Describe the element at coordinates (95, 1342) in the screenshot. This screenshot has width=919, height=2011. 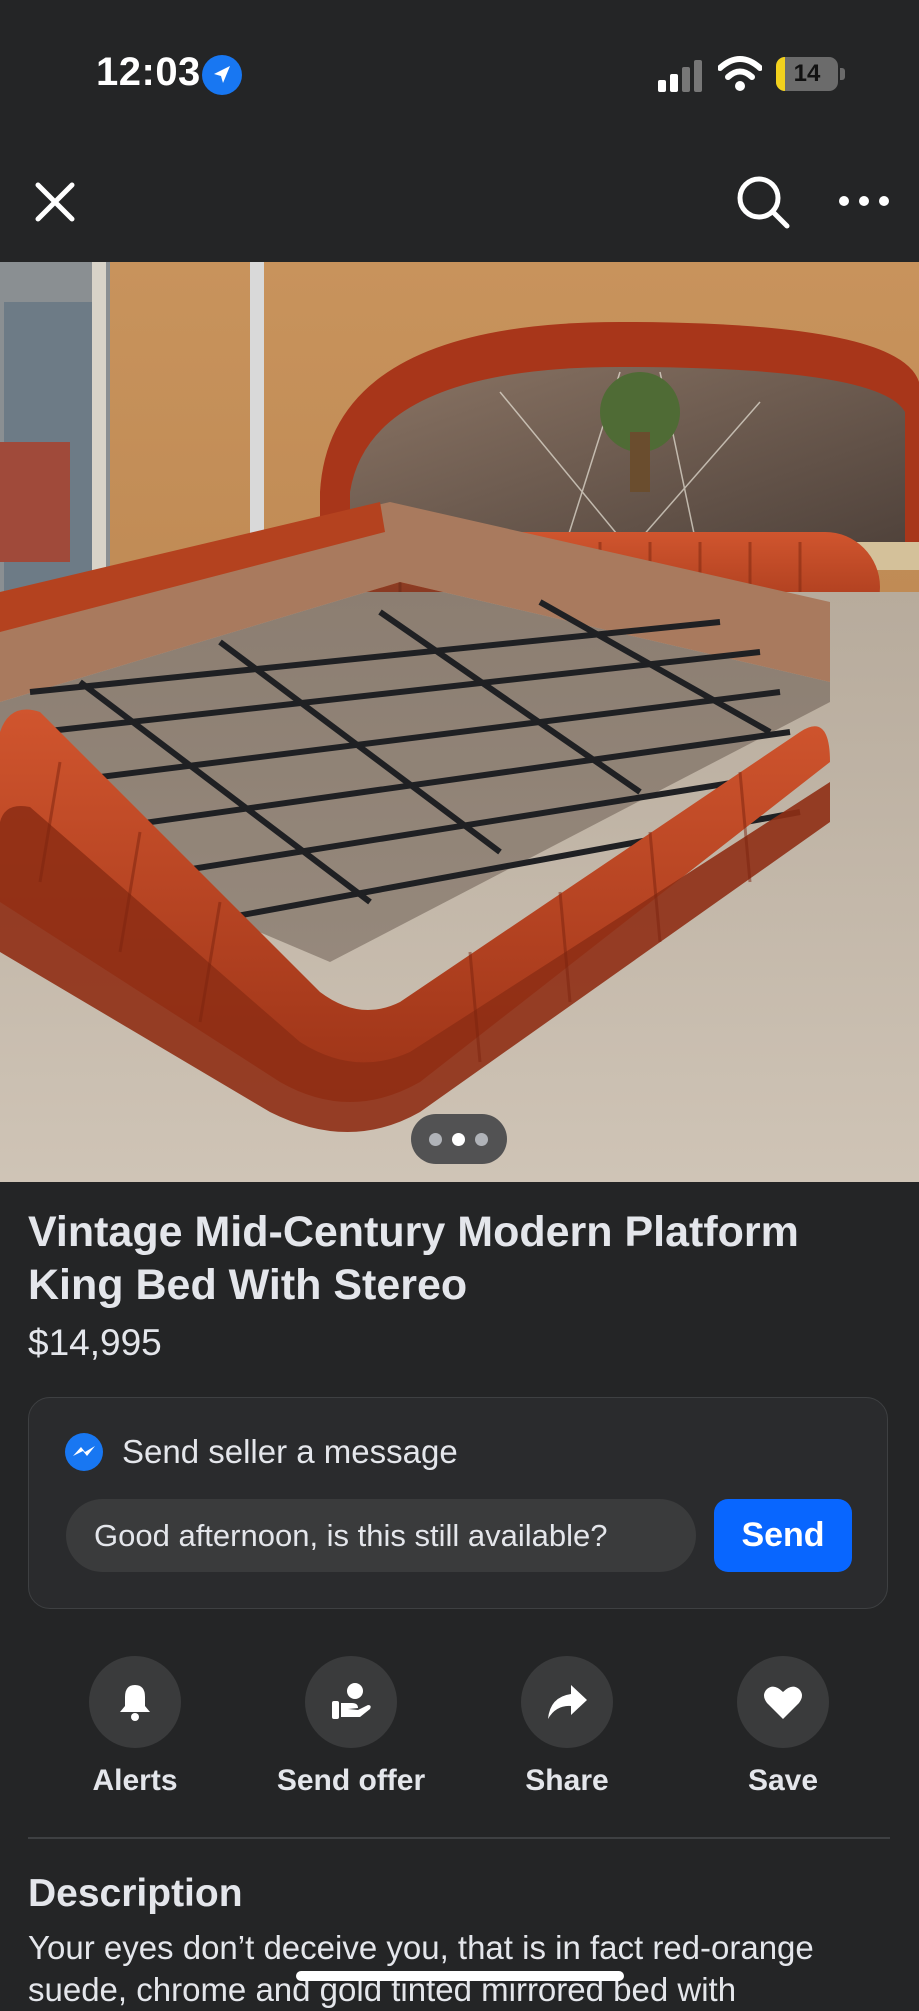
I see `listing-price: $14,995` at that location.